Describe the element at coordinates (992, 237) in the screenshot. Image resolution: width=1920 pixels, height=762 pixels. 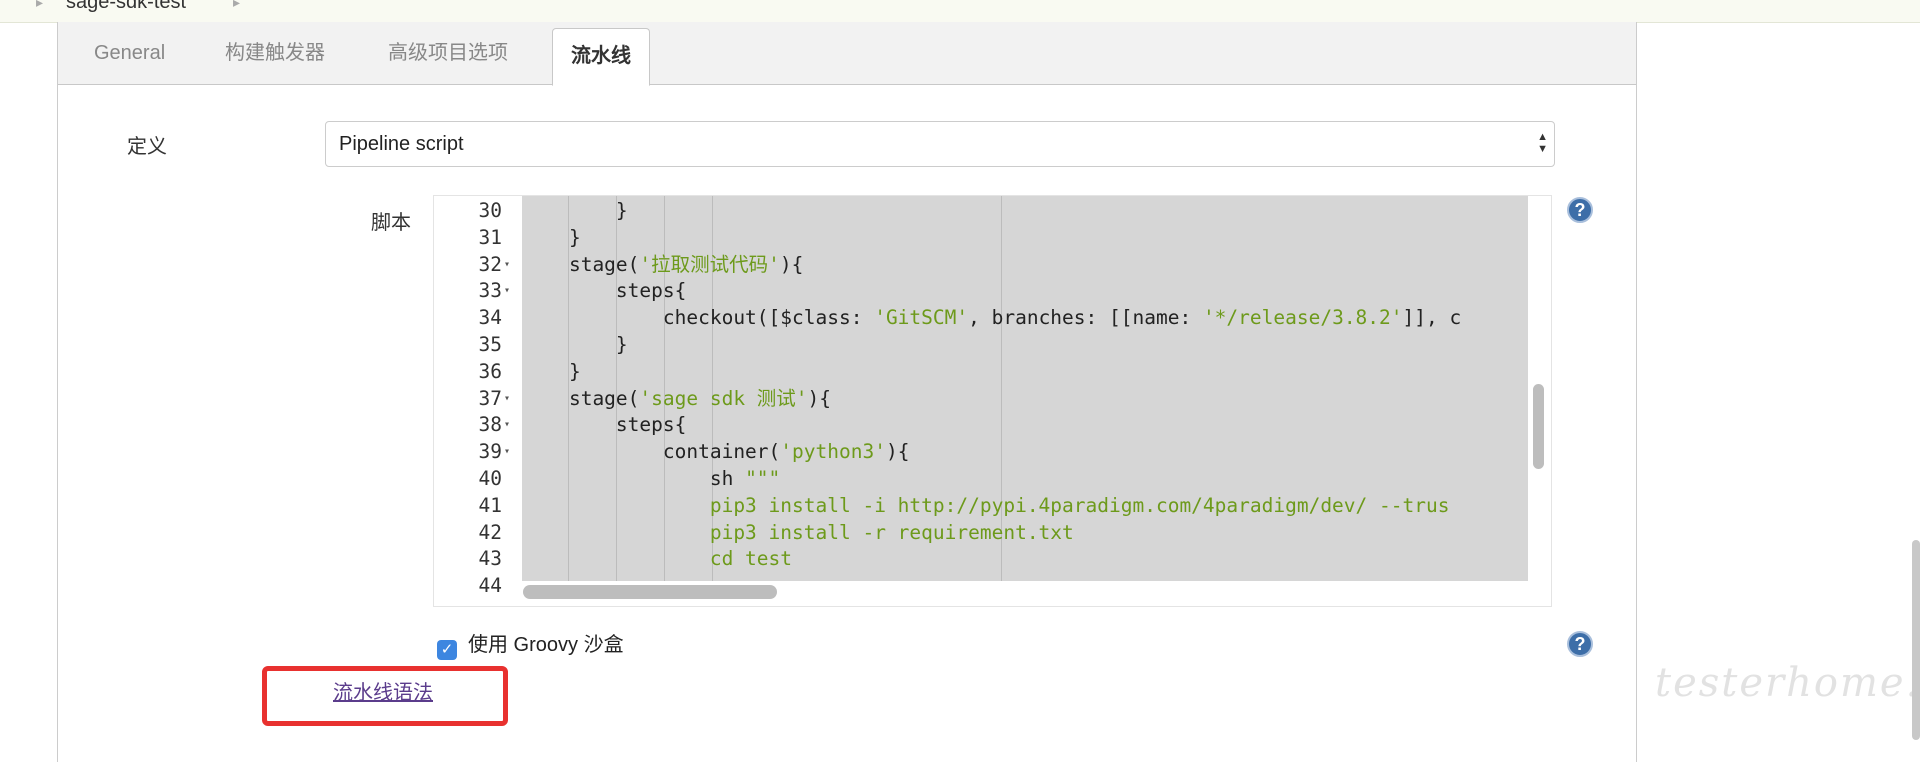
I see `code-line: 31 }` at that location.